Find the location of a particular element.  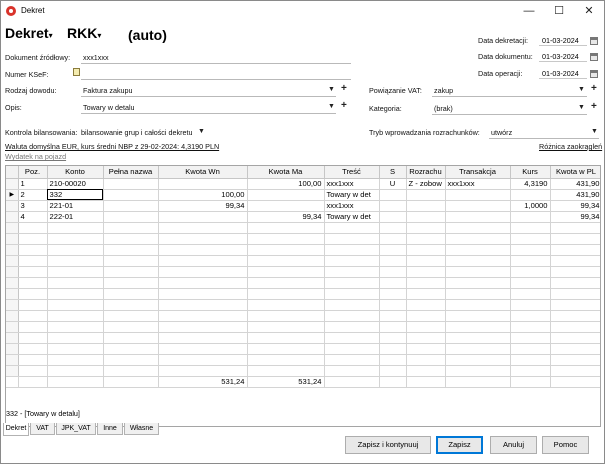

column-header-konto: Konto is located at coordinates (75, 172).